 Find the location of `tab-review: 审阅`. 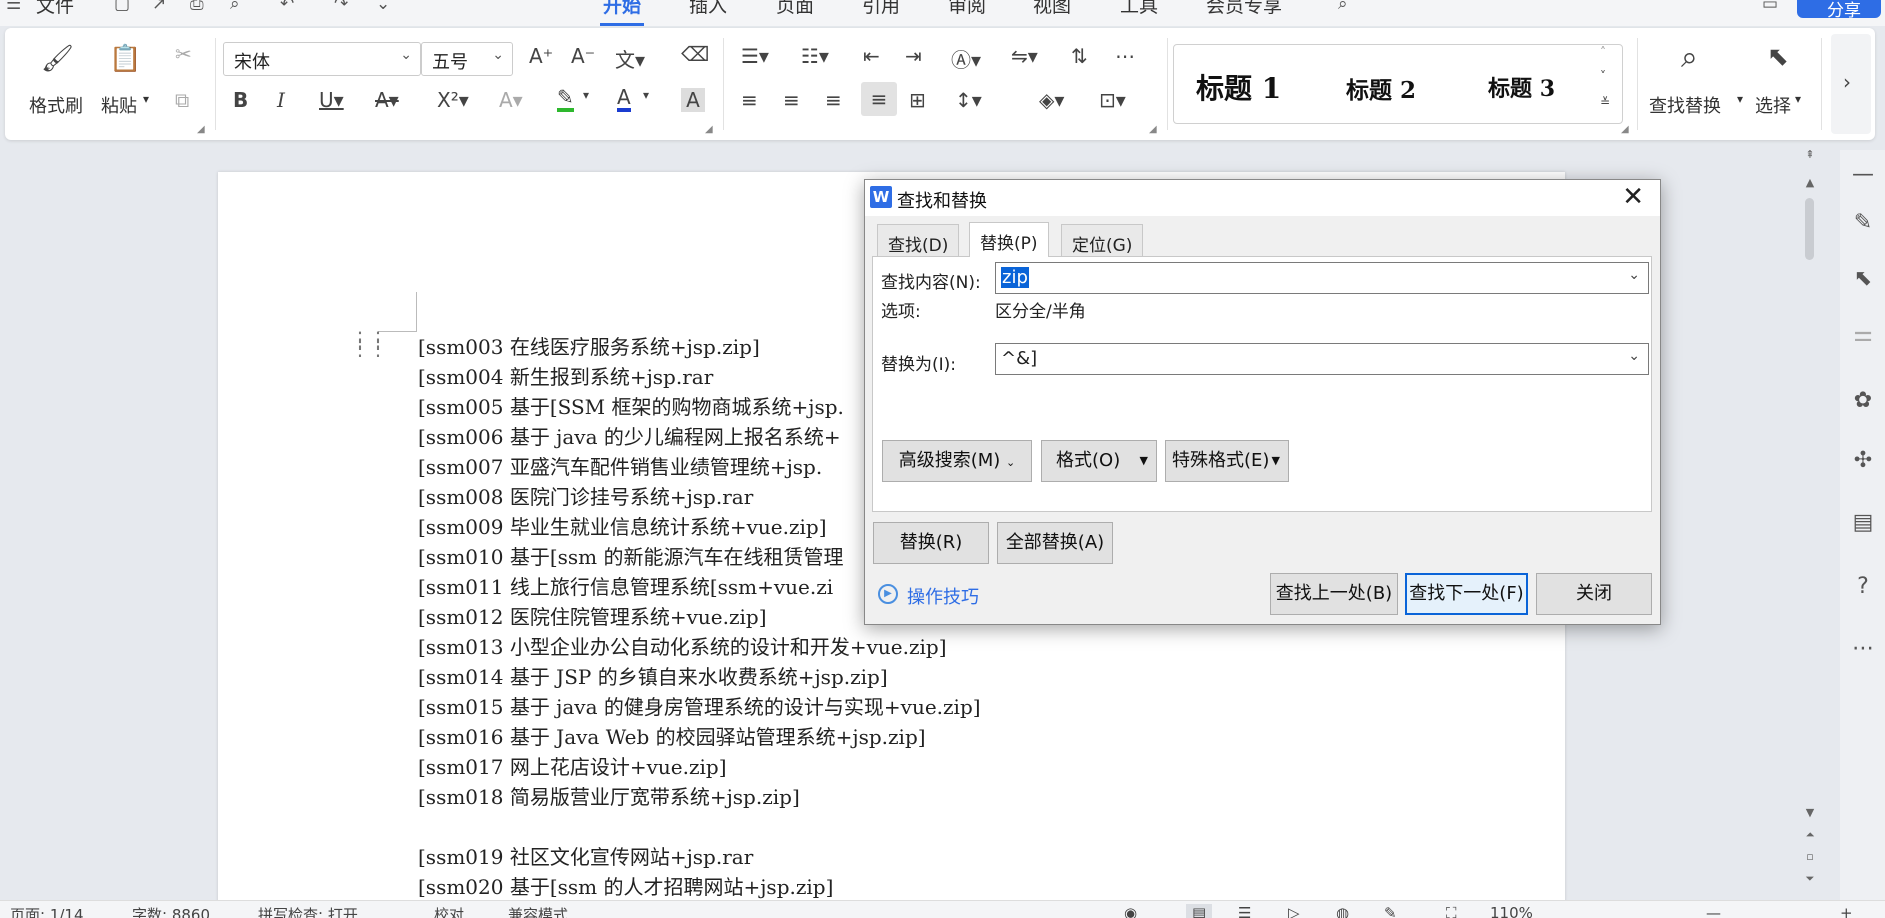

tab-review: 审阅 is located at coordinates (967, 9).